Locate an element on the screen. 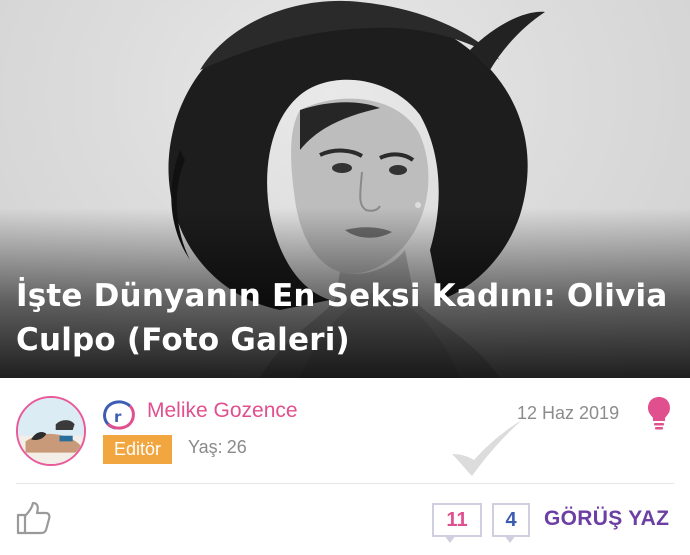 This screenshot has width=690, height=555. author-avatar is located at coordinates (51, 431).